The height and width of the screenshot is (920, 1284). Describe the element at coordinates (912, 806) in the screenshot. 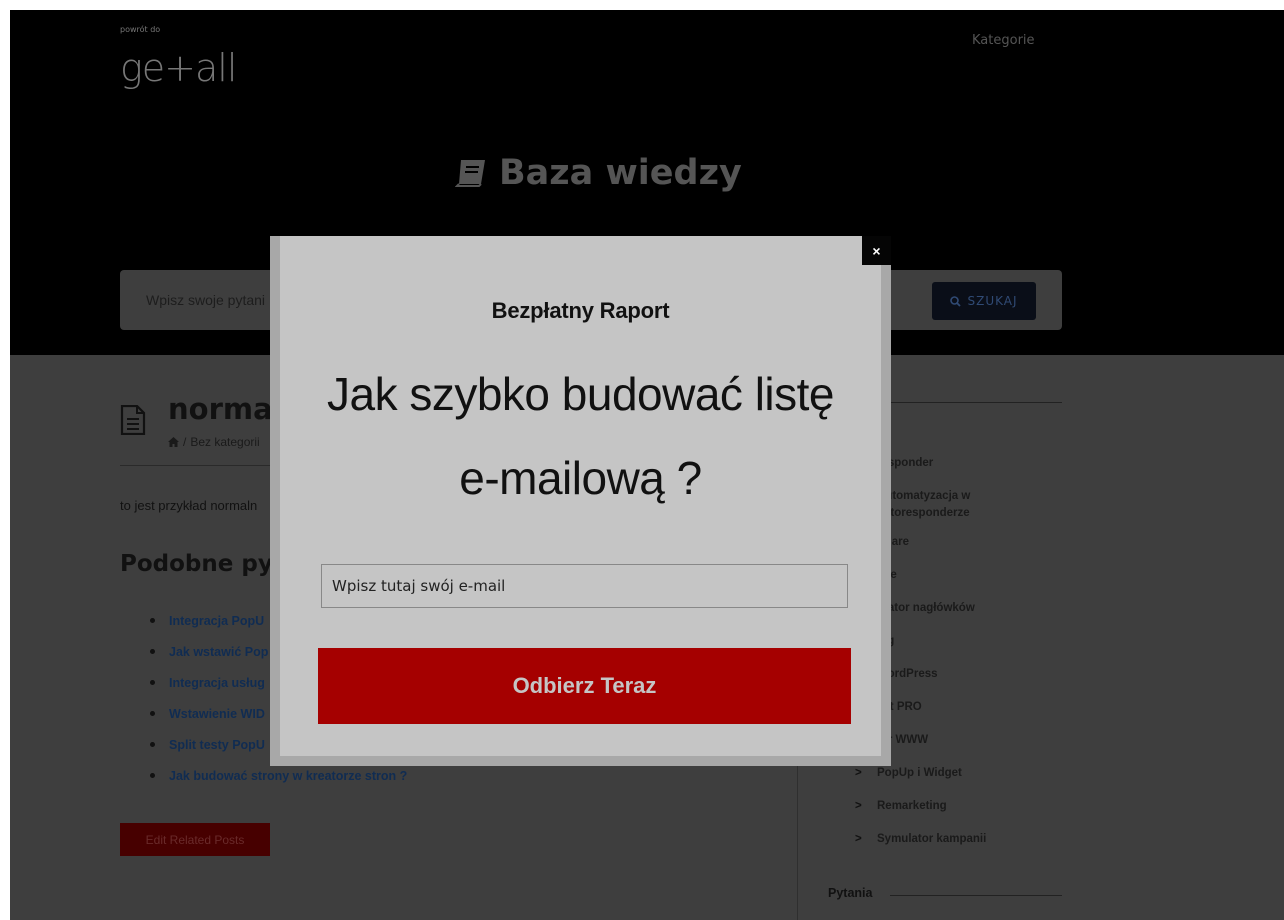

I see `sidebar-item-label: Remarketing` at that location.